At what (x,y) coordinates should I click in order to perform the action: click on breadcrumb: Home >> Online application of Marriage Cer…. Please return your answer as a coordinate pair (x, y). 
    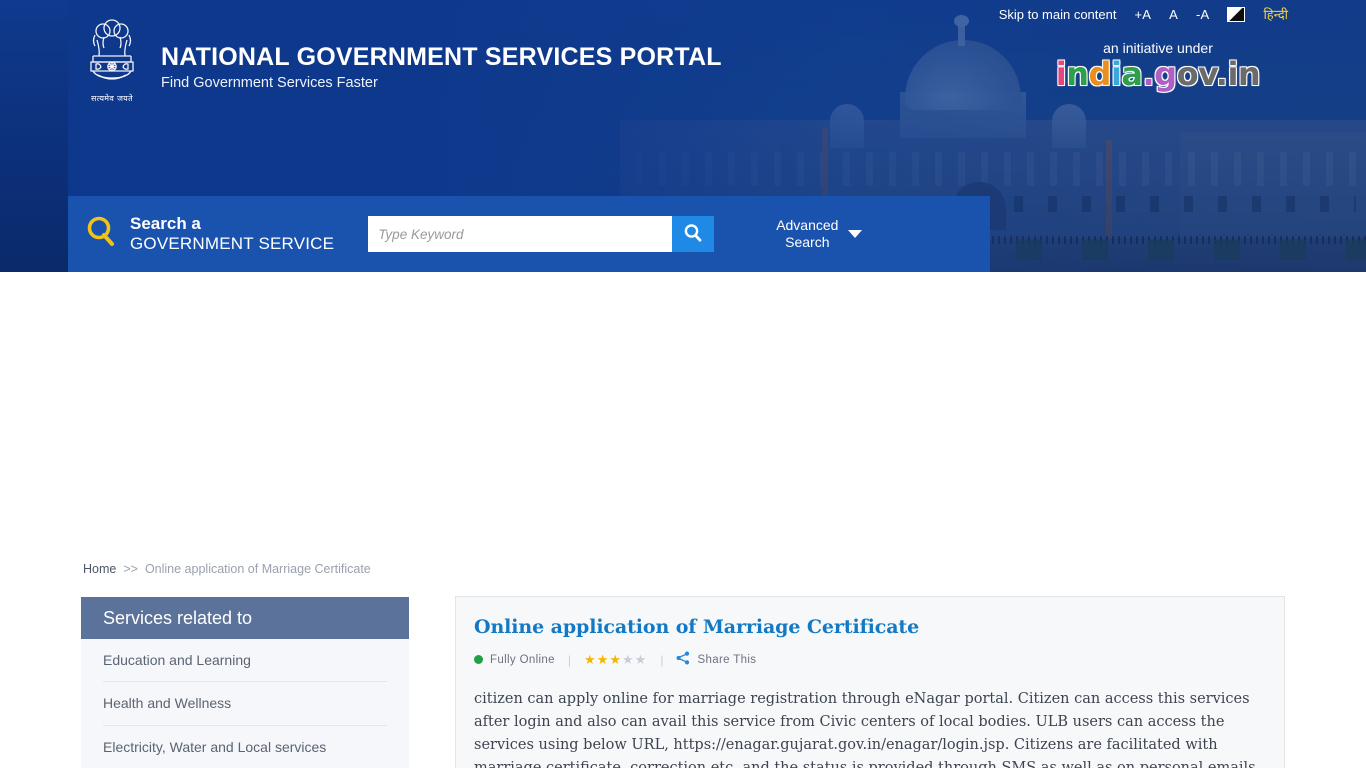
    Looking at the image, I should click on (227, 569).